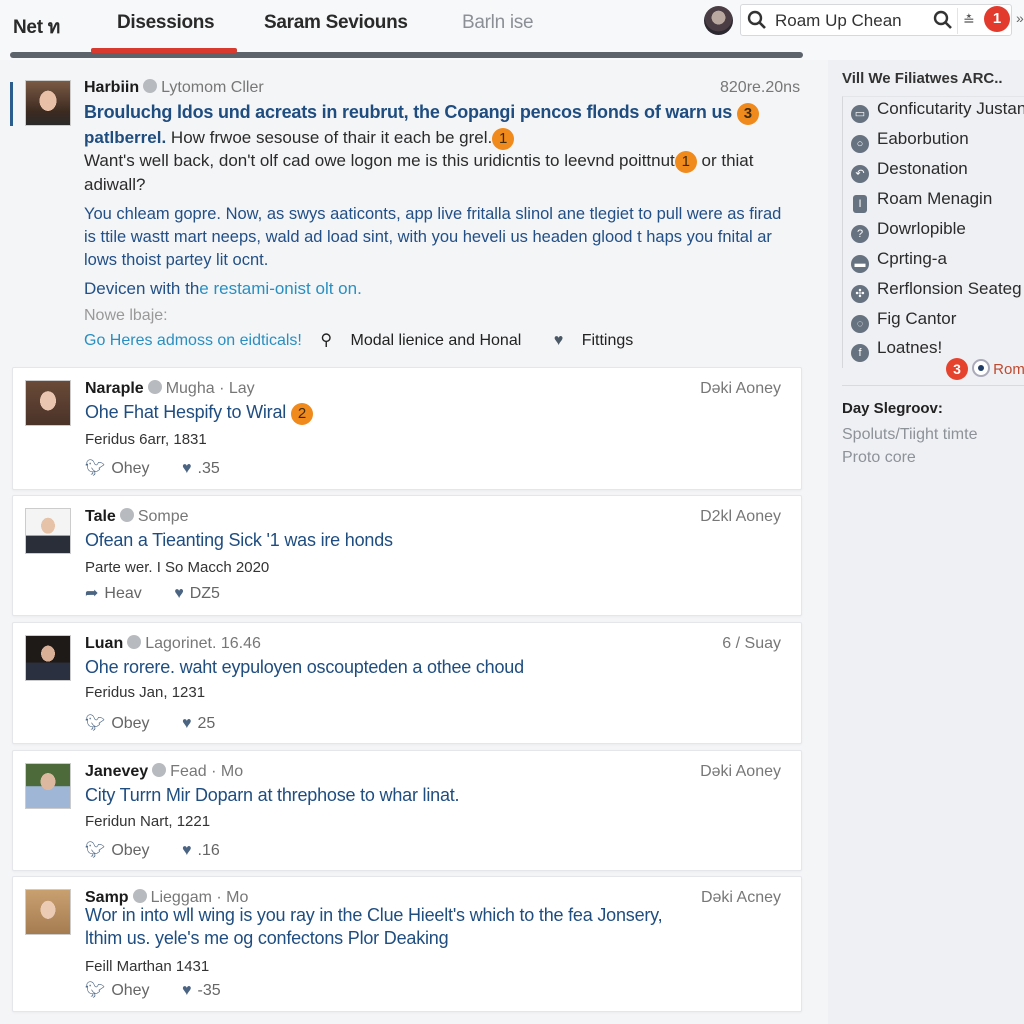  I want to click on fittings-label: Fittings, so click(607, 340).